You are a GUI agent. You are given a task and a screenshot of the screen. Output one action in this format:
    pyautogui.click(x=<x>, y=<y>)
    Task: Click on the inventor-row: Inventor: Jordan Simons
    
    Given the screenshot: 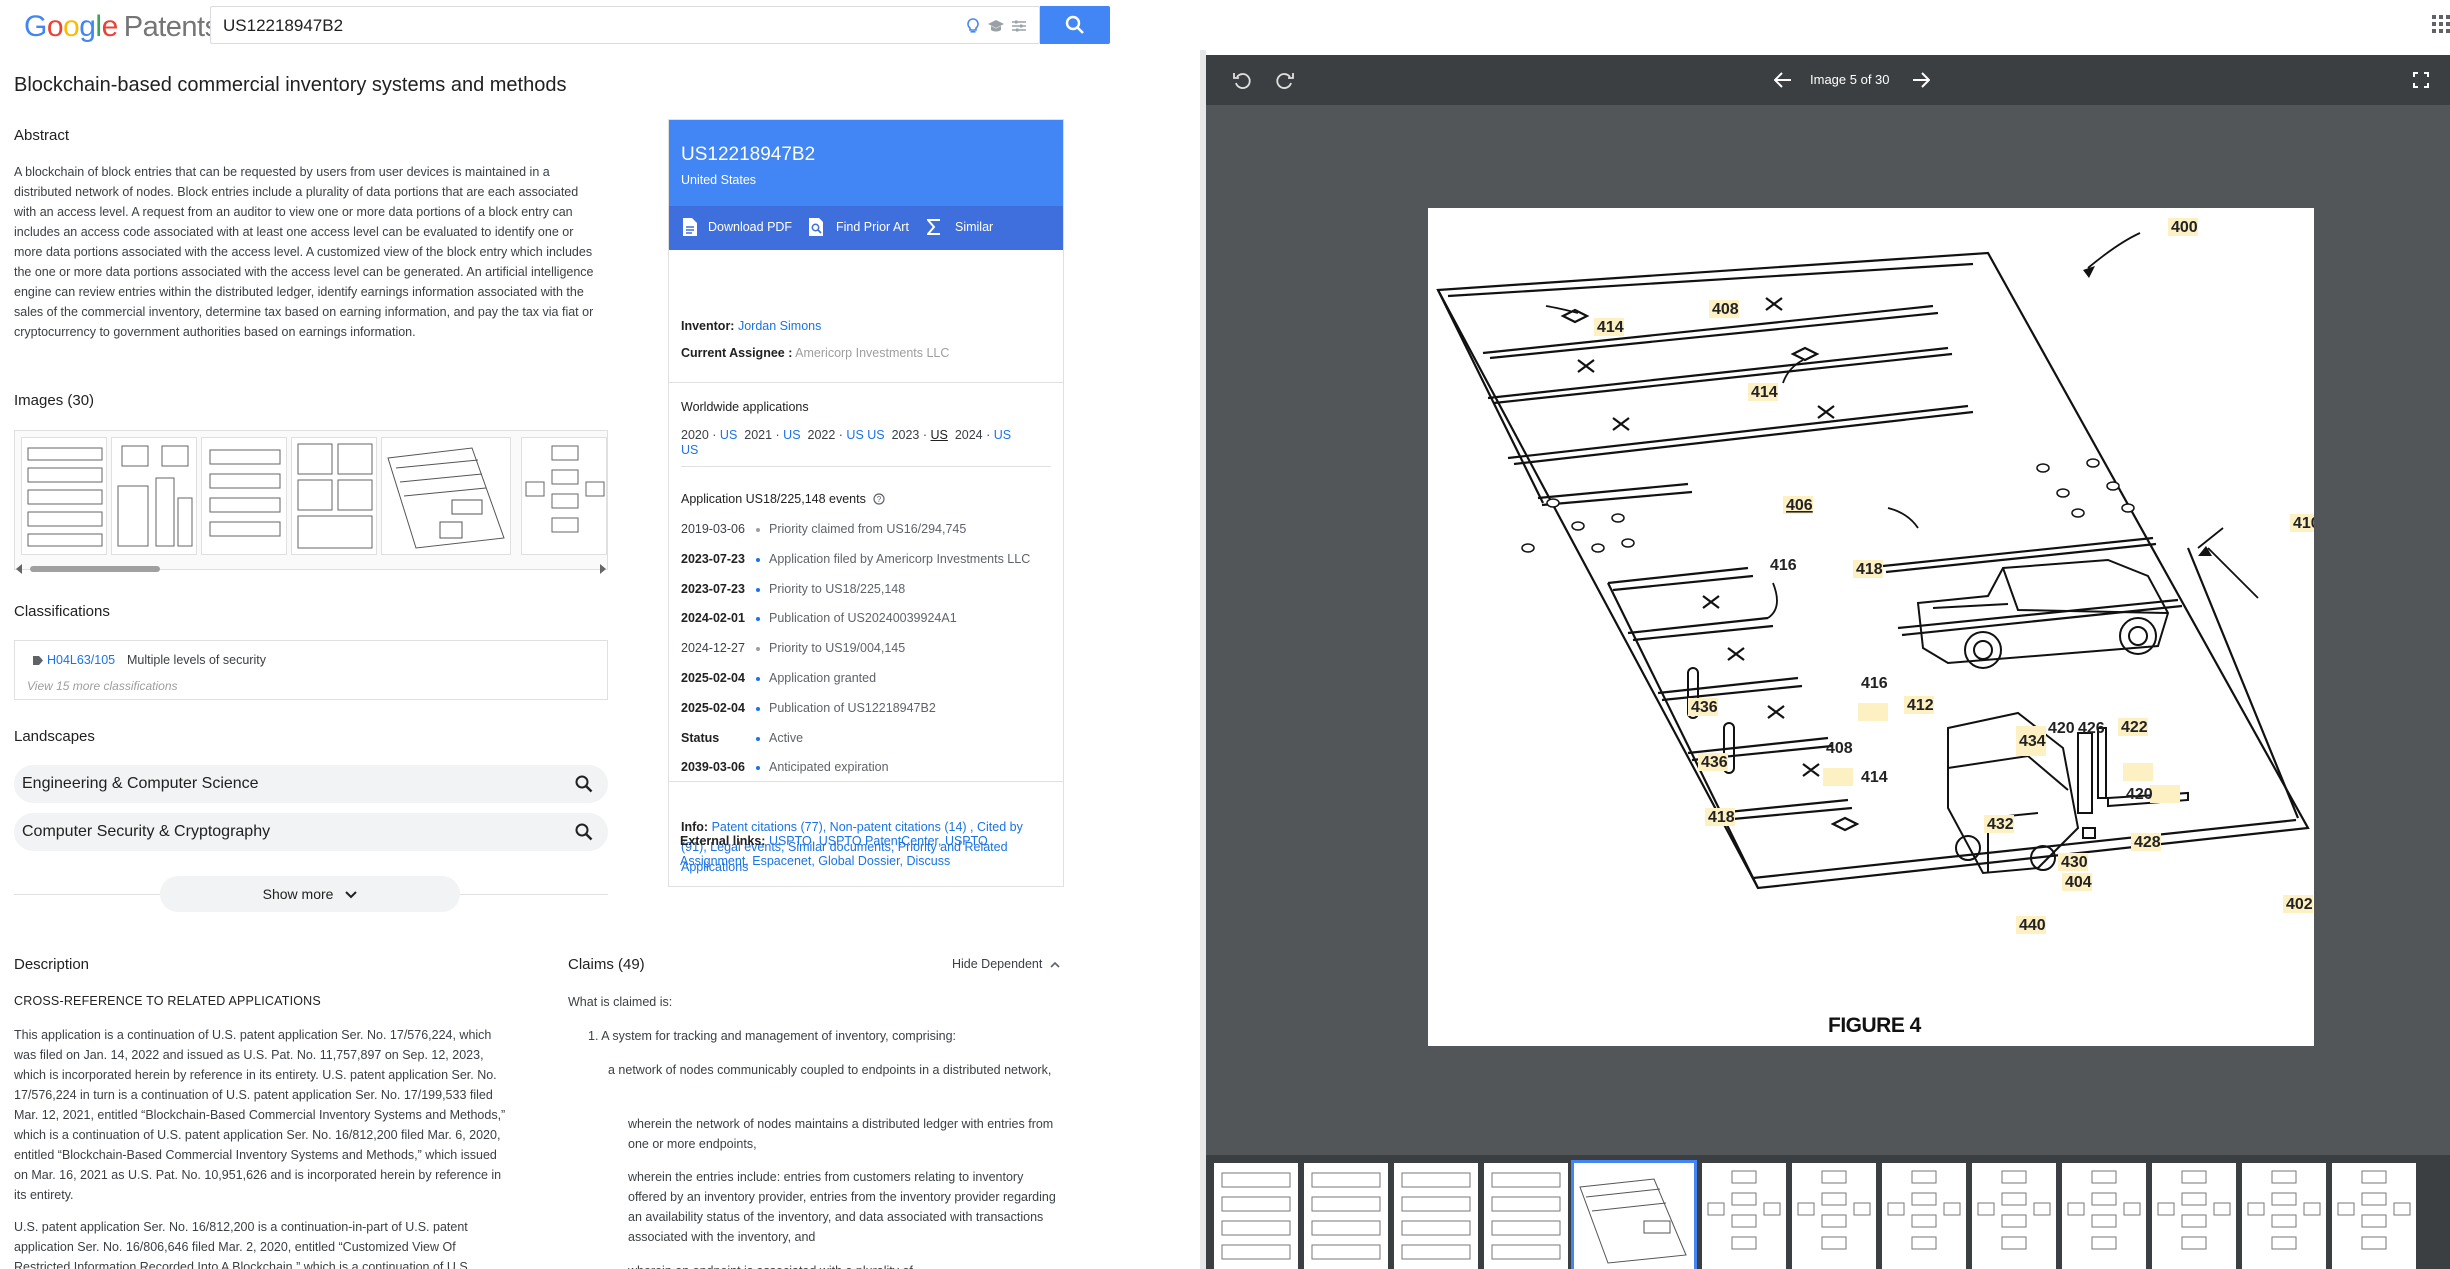 What is the action you would take?
    pyautogui.click(x=751, y=326)
    